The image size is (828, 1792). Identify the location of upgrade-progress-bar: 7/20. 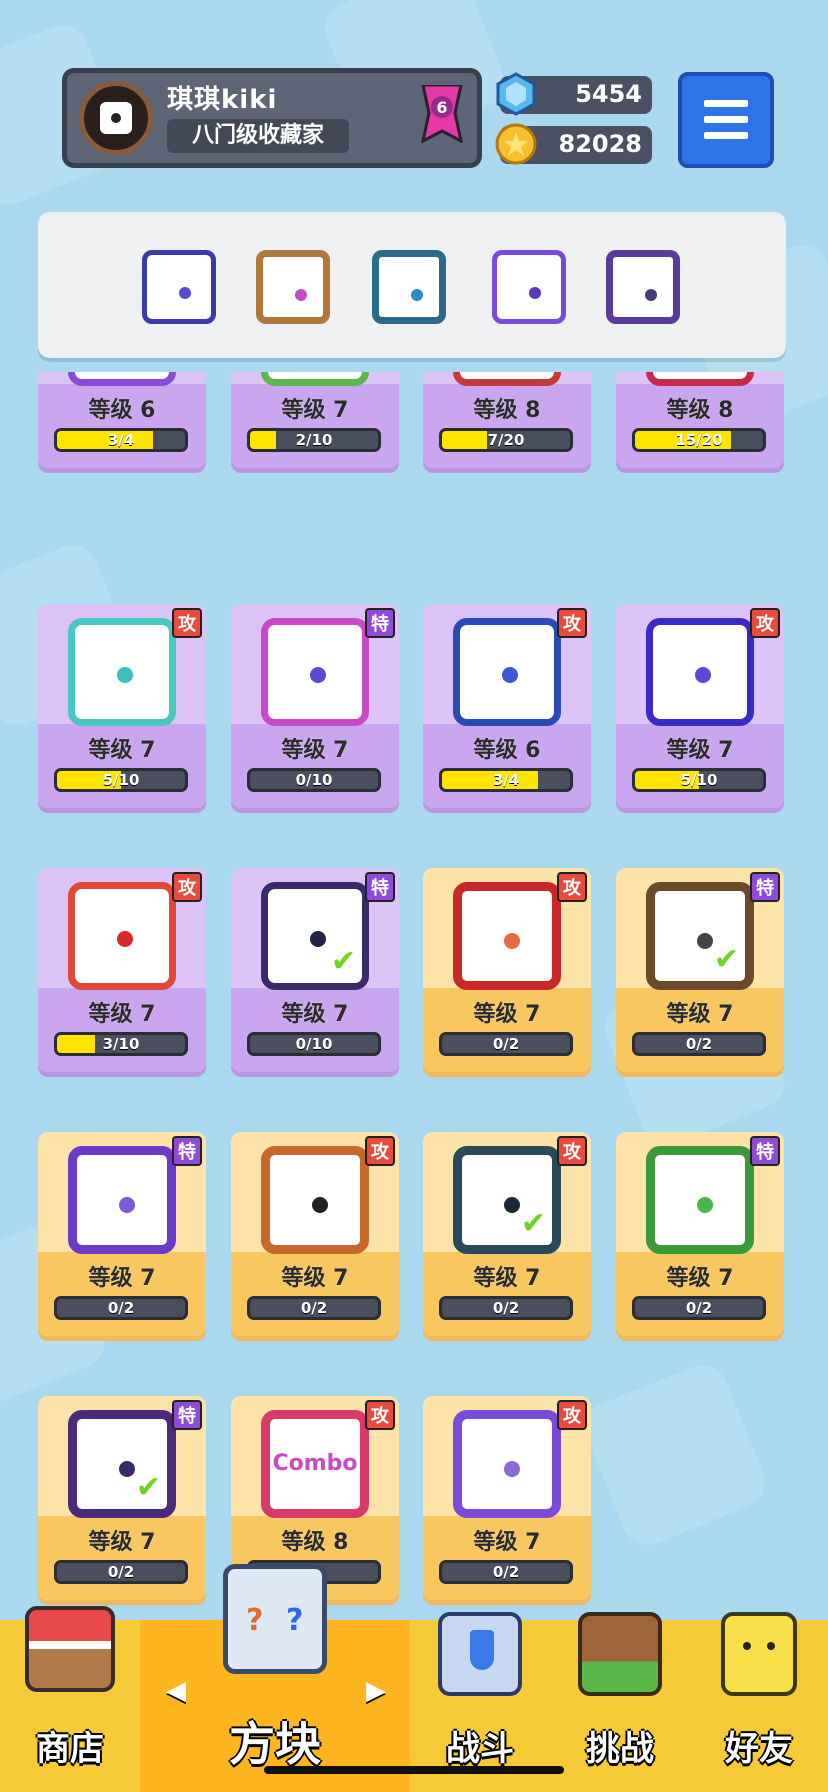
(506, 440).